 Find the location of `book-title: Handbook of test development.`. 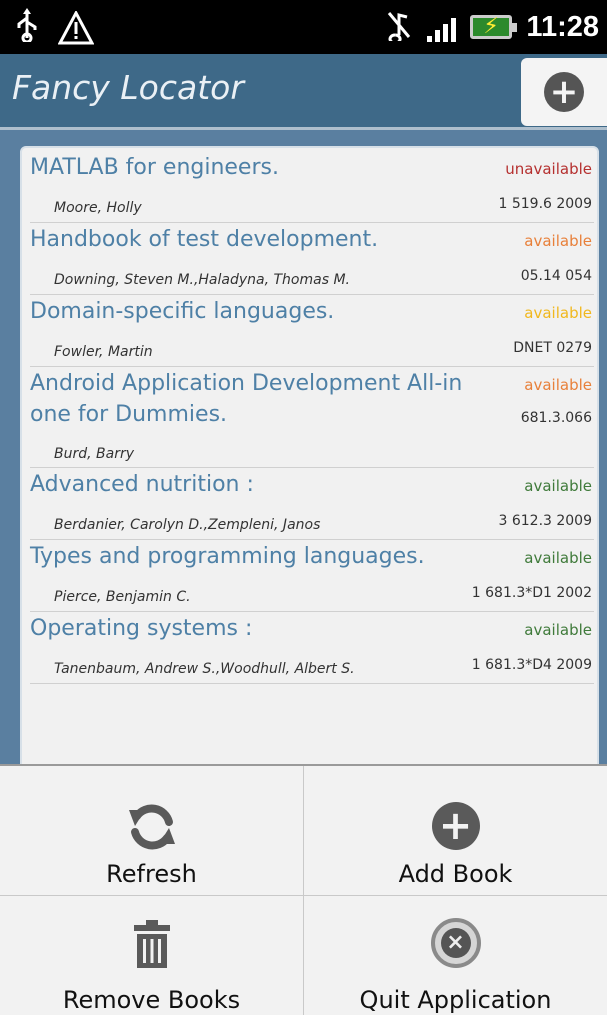

book-title: Handbook of test development. is located at coordinates (204, 239).